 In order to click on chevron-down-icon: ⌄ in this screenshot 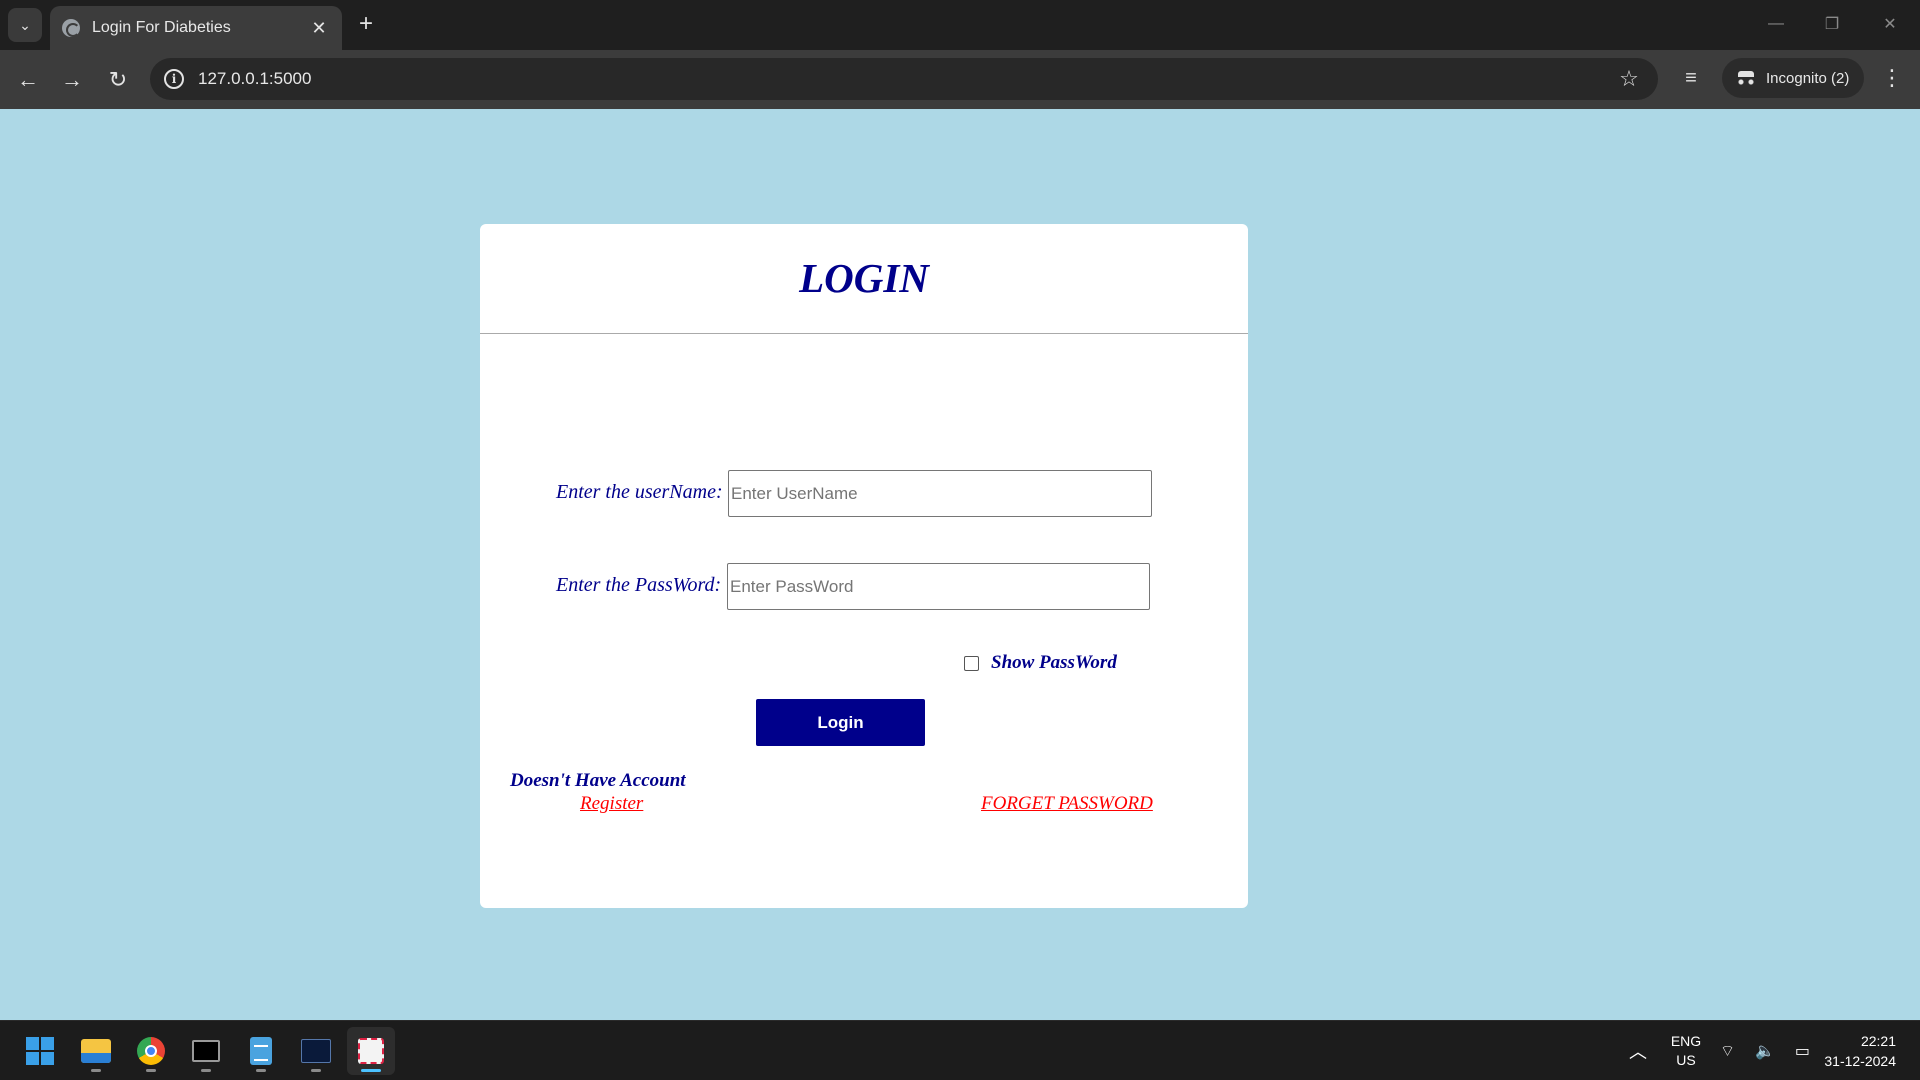, I will do `click(25, 24)`.